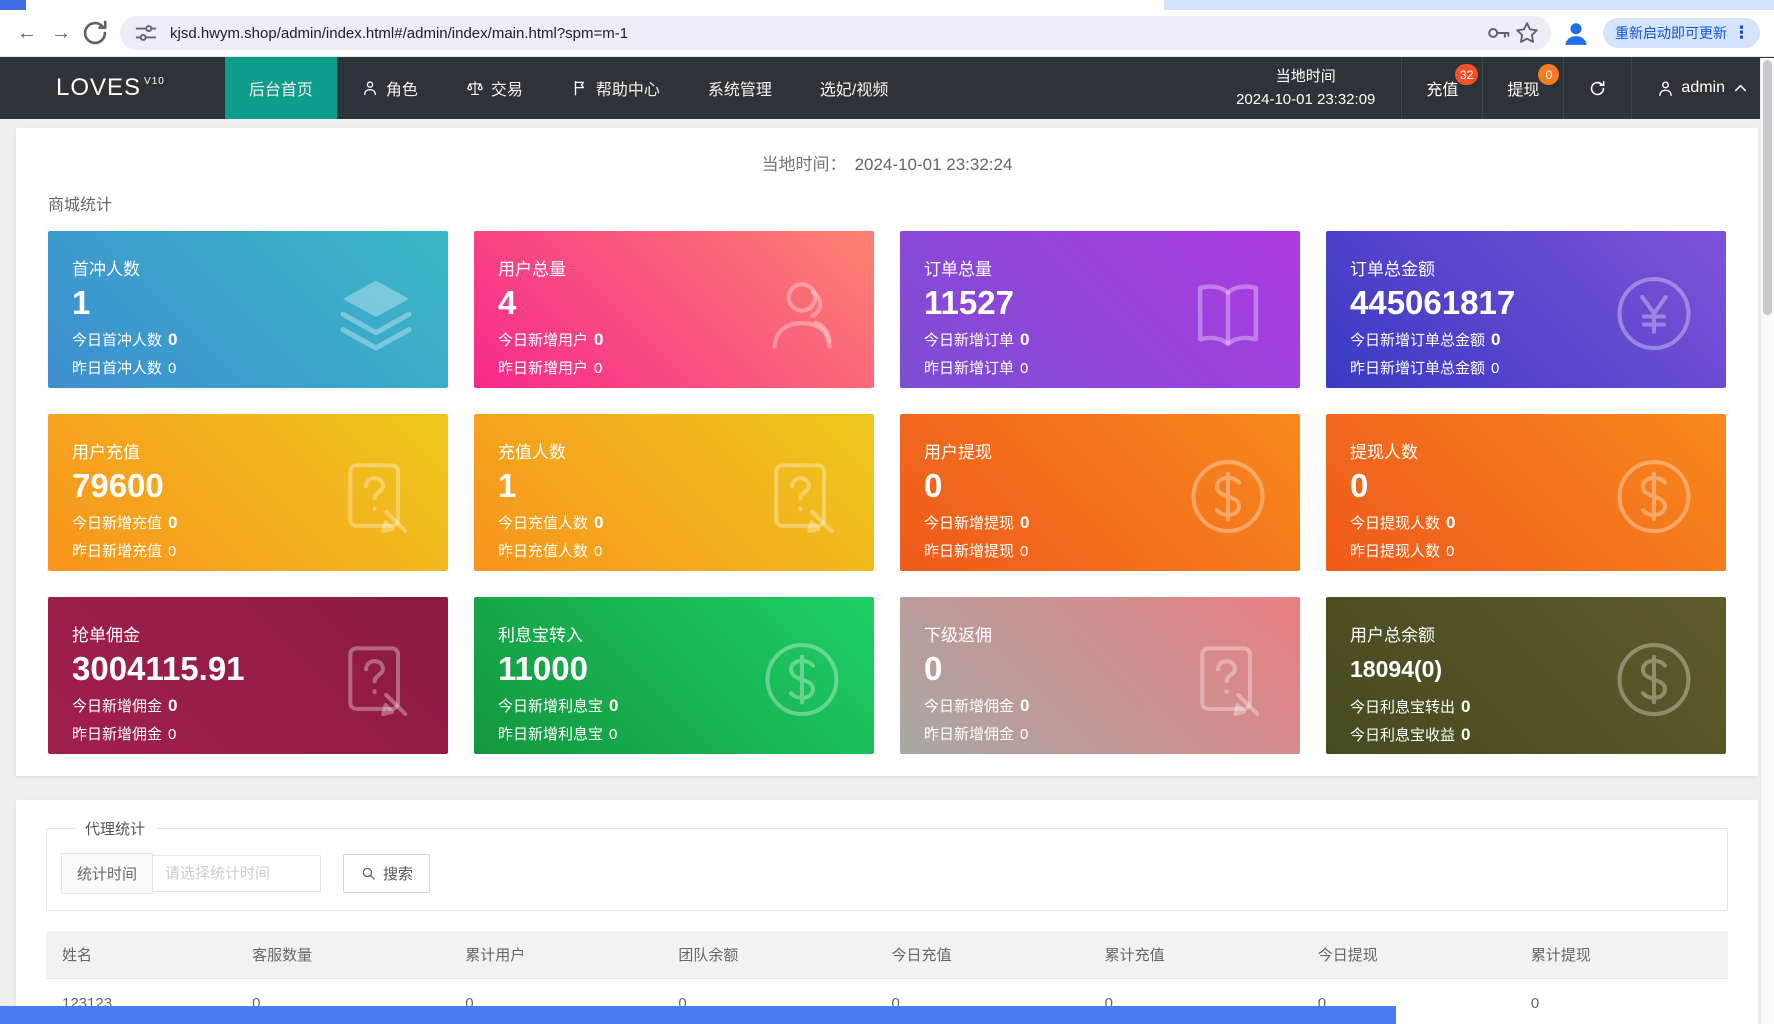 The height and width of the screenshot is (1024, 1774). I want to click on card-sub-label: 昨日新增利息宝, so click(551, 734).